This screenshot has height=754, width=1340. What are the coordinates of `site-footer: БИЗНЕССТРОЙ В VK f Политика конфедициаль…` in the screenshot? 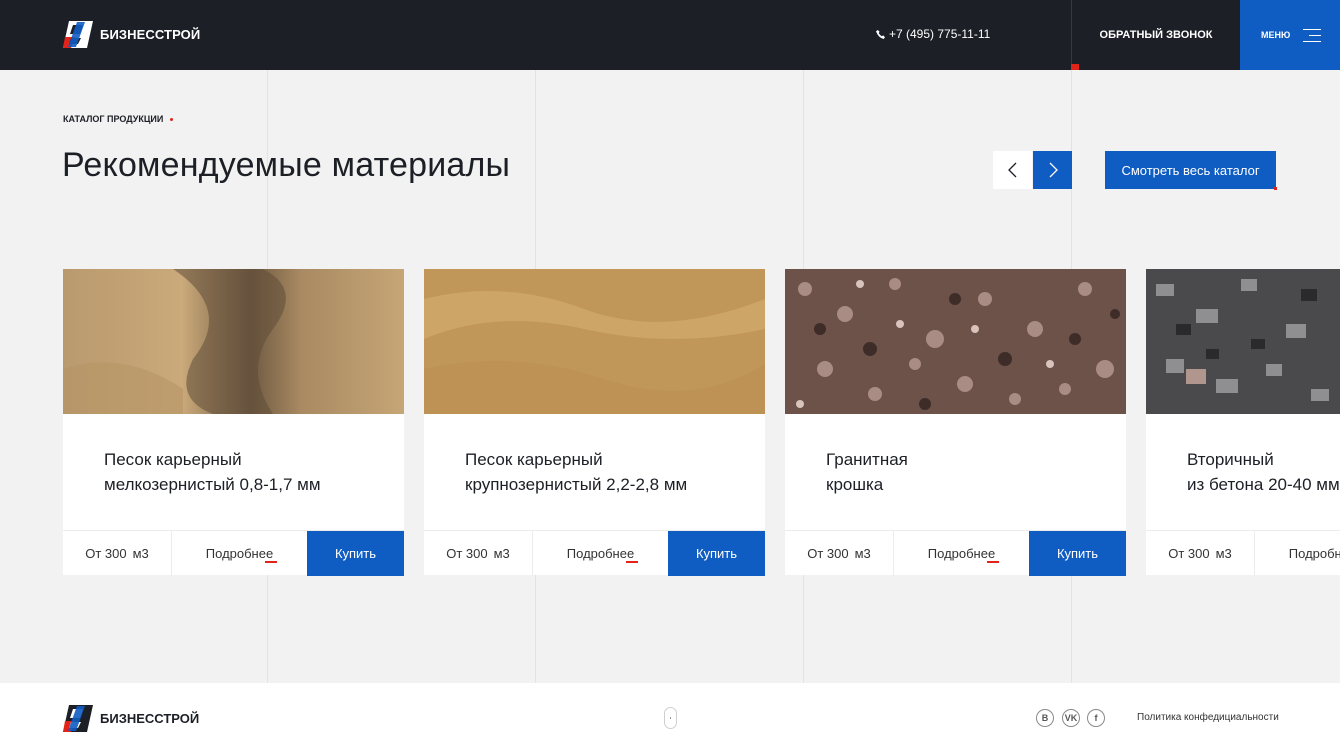 It's located at (670, 718).